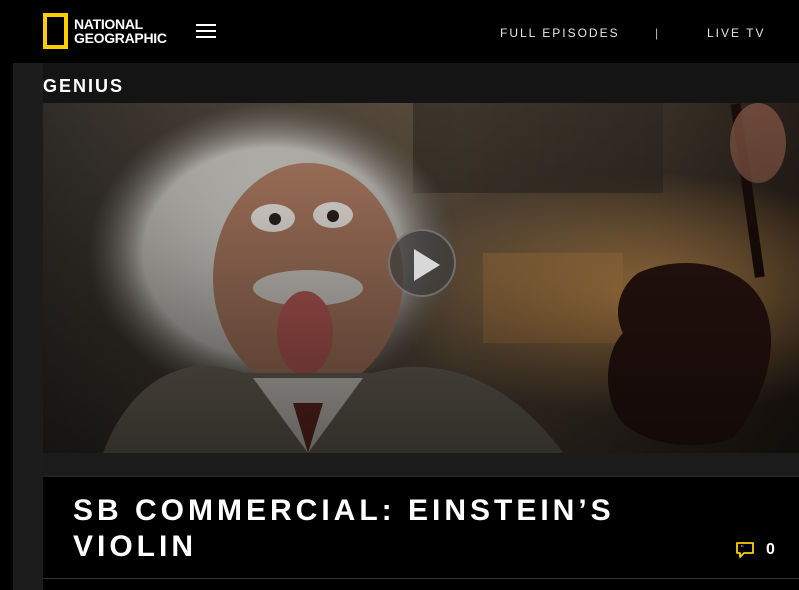  I want to click on play-icon, so click(427, 265).